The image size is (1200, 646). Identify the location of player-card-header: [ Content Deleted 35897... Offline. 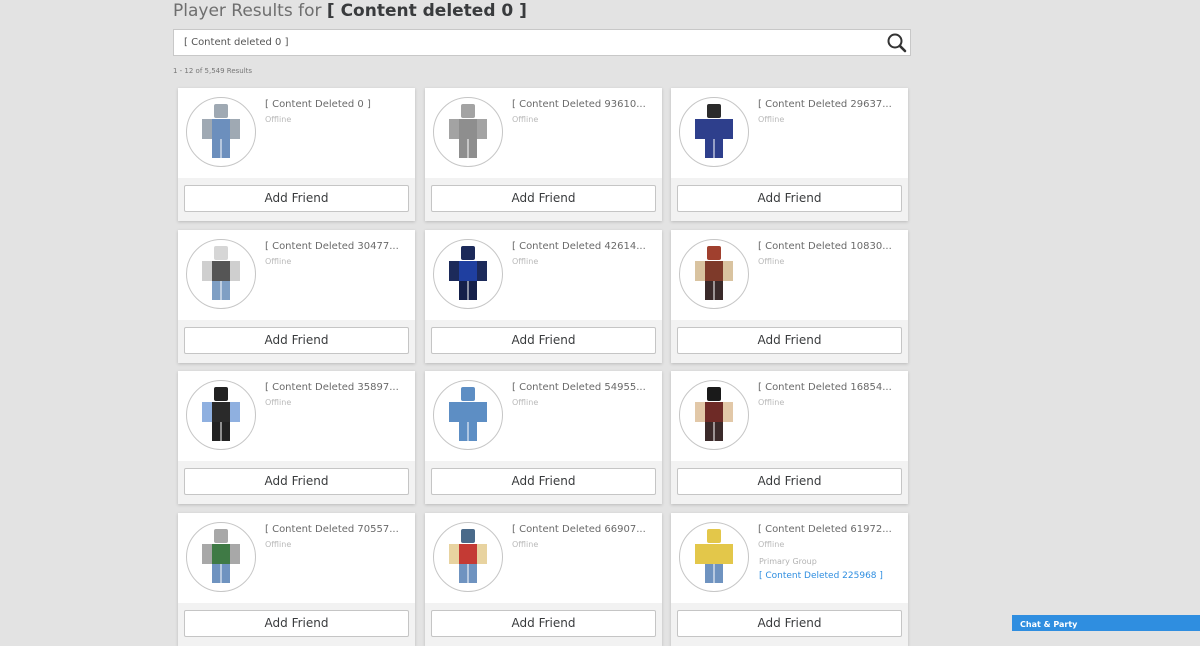
(296, 416).